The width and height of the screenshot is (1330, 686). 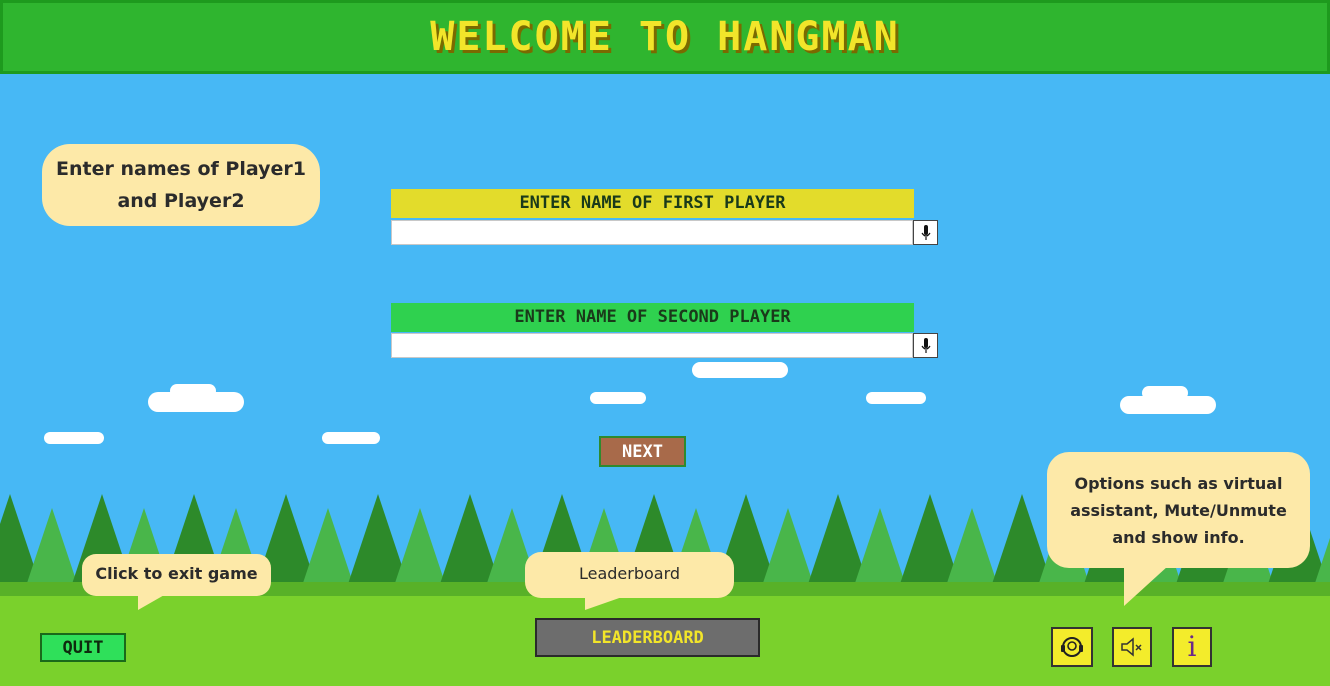 What do you see at coordinates (652, 345) in the screenshot?
I see `second-player-input` at bounding box center [652, 345].